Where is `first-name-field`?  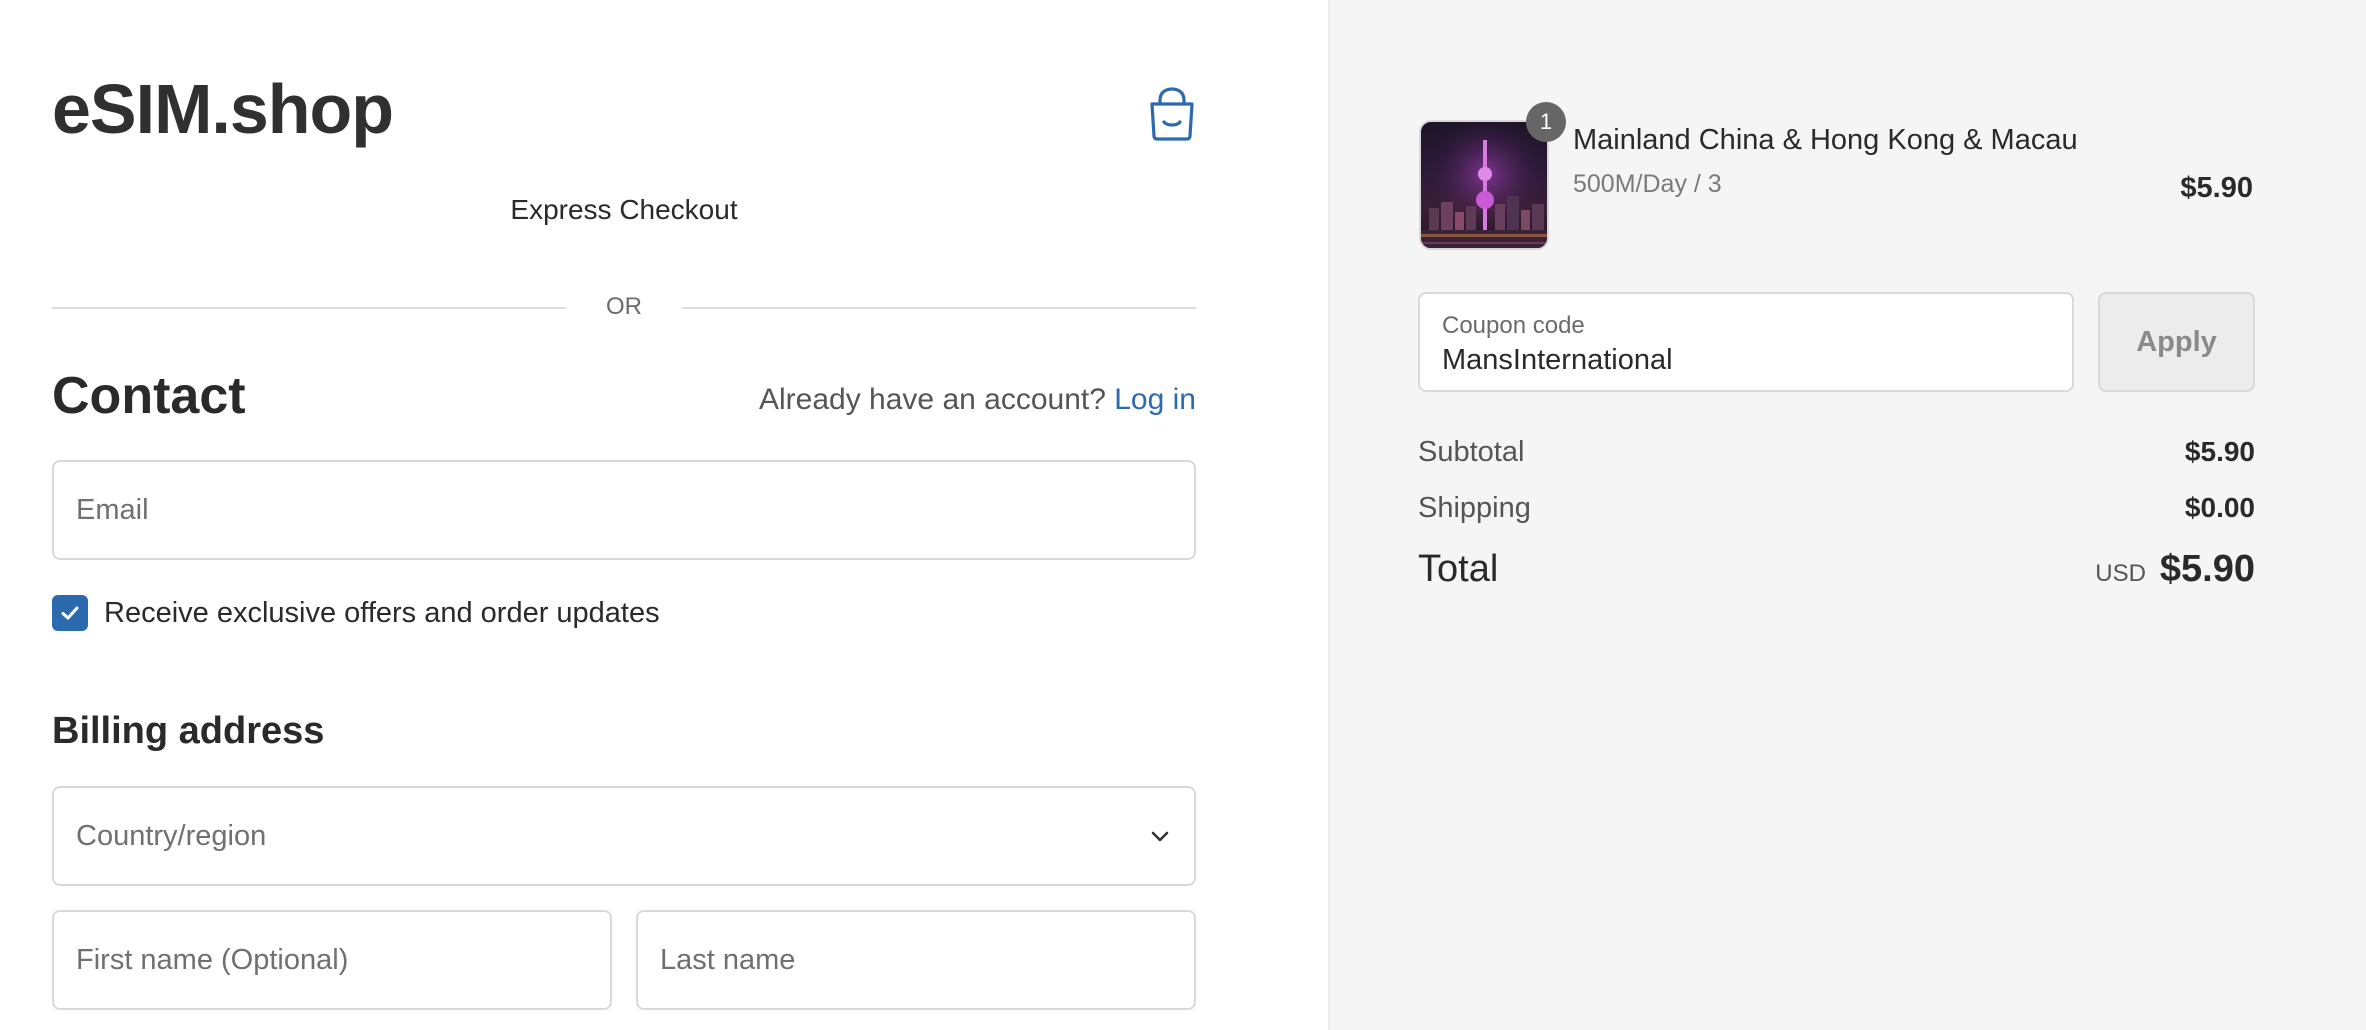
first-name-field is located at coordinates (332, 960).